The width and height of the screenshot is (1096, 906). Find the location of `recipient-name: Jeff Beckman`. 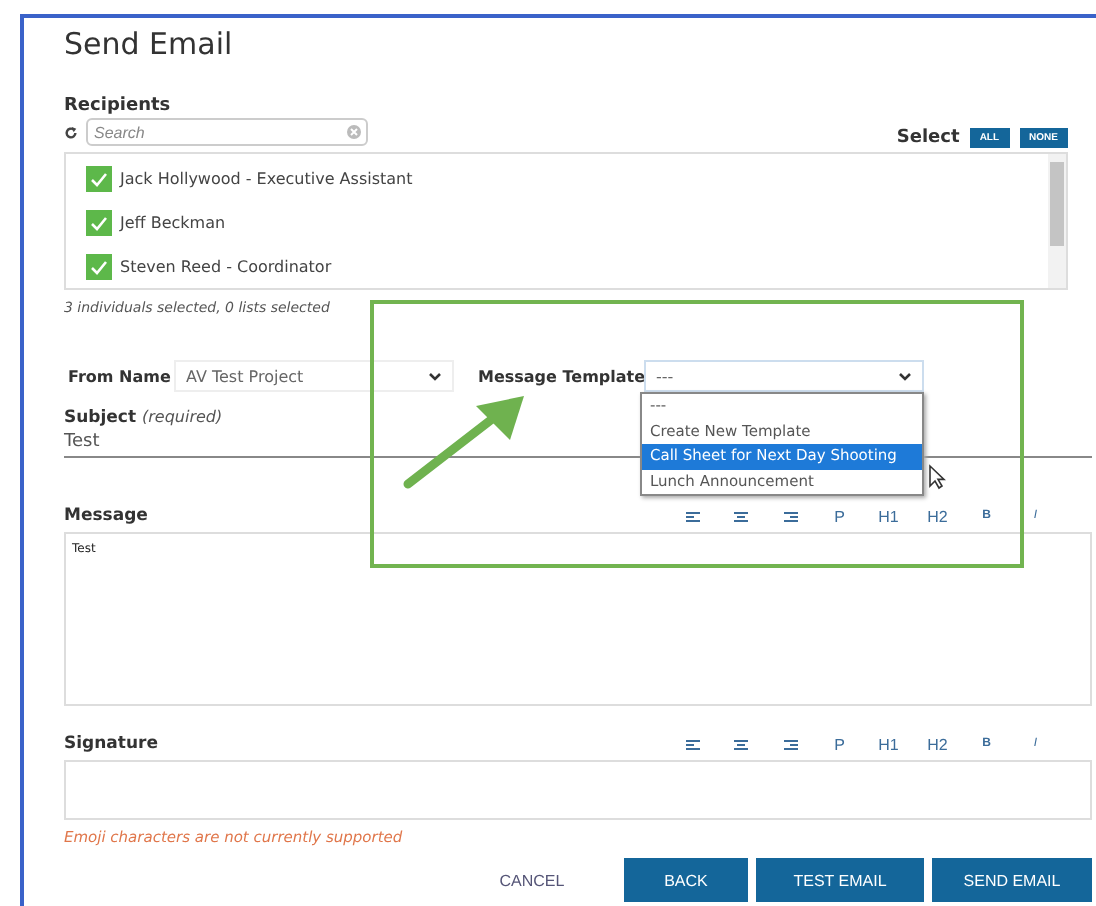

recipient-name: Jeff Beckman is located at coordinates (173, 223).